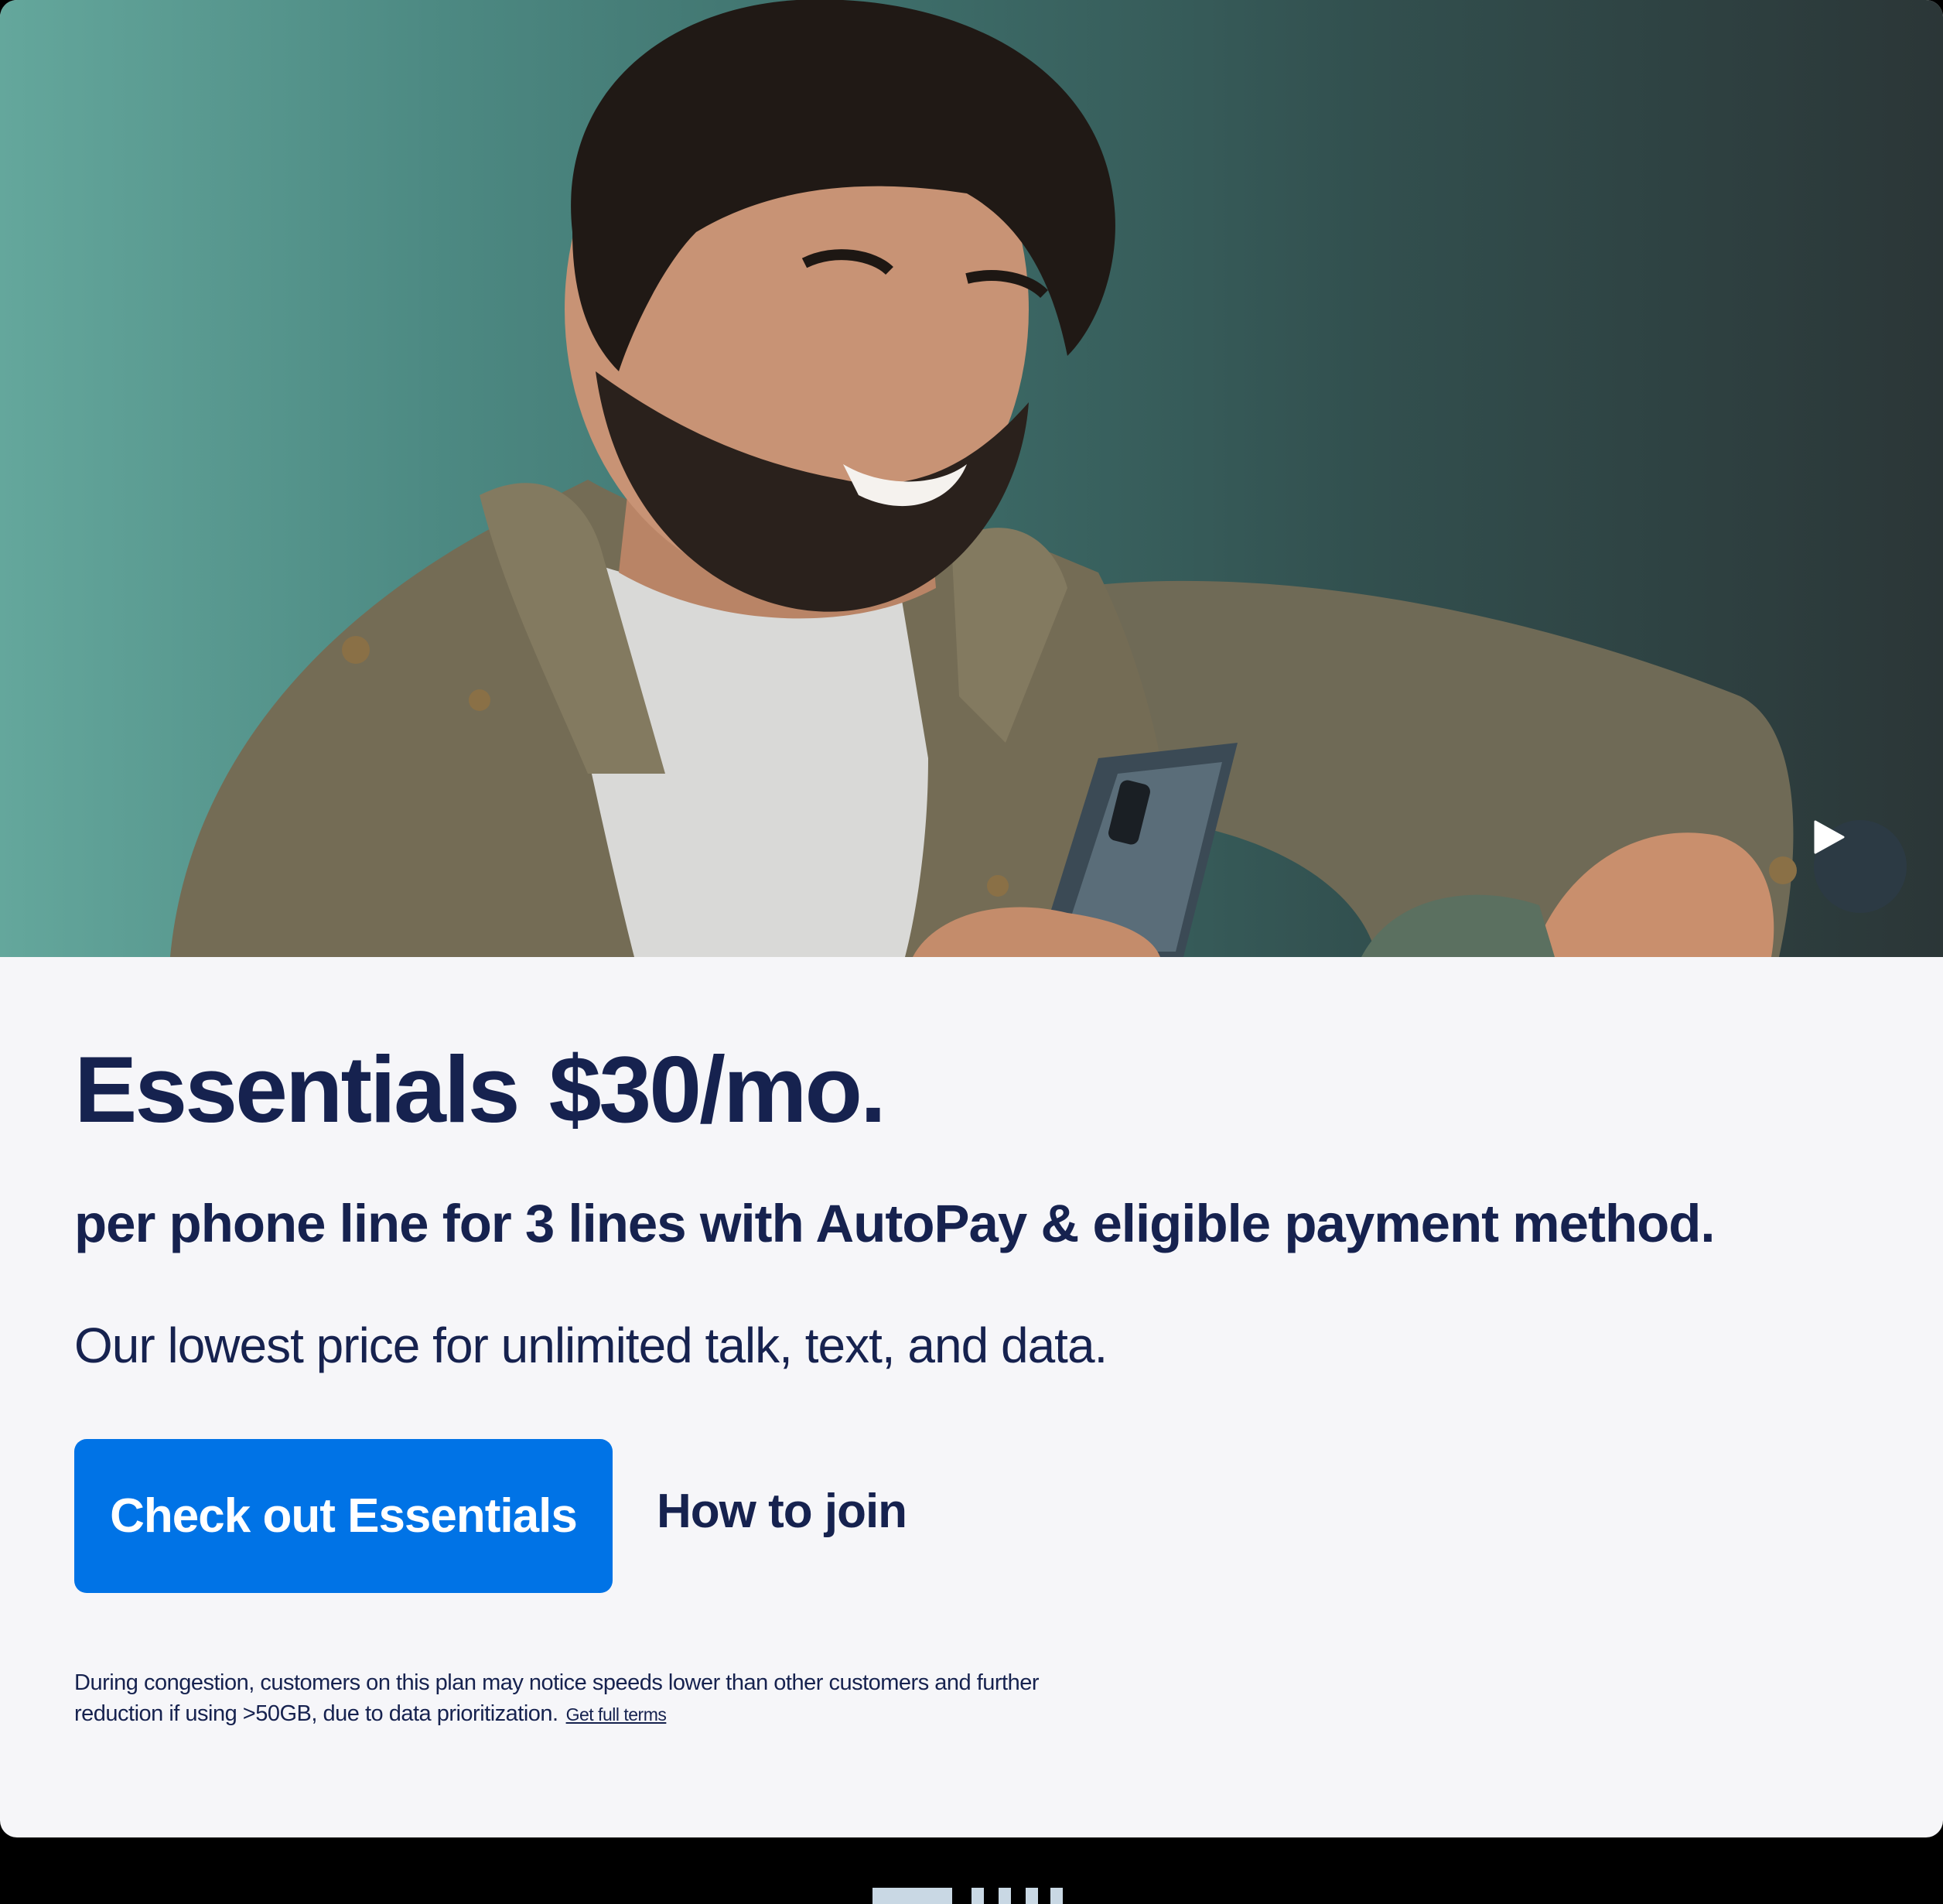 The height and width of the screenshot is (1904, 1943). Describe the element at coordinates (616, 1715) in the screenshot. I see `get-full-terms-link: Get full terms` at that location.